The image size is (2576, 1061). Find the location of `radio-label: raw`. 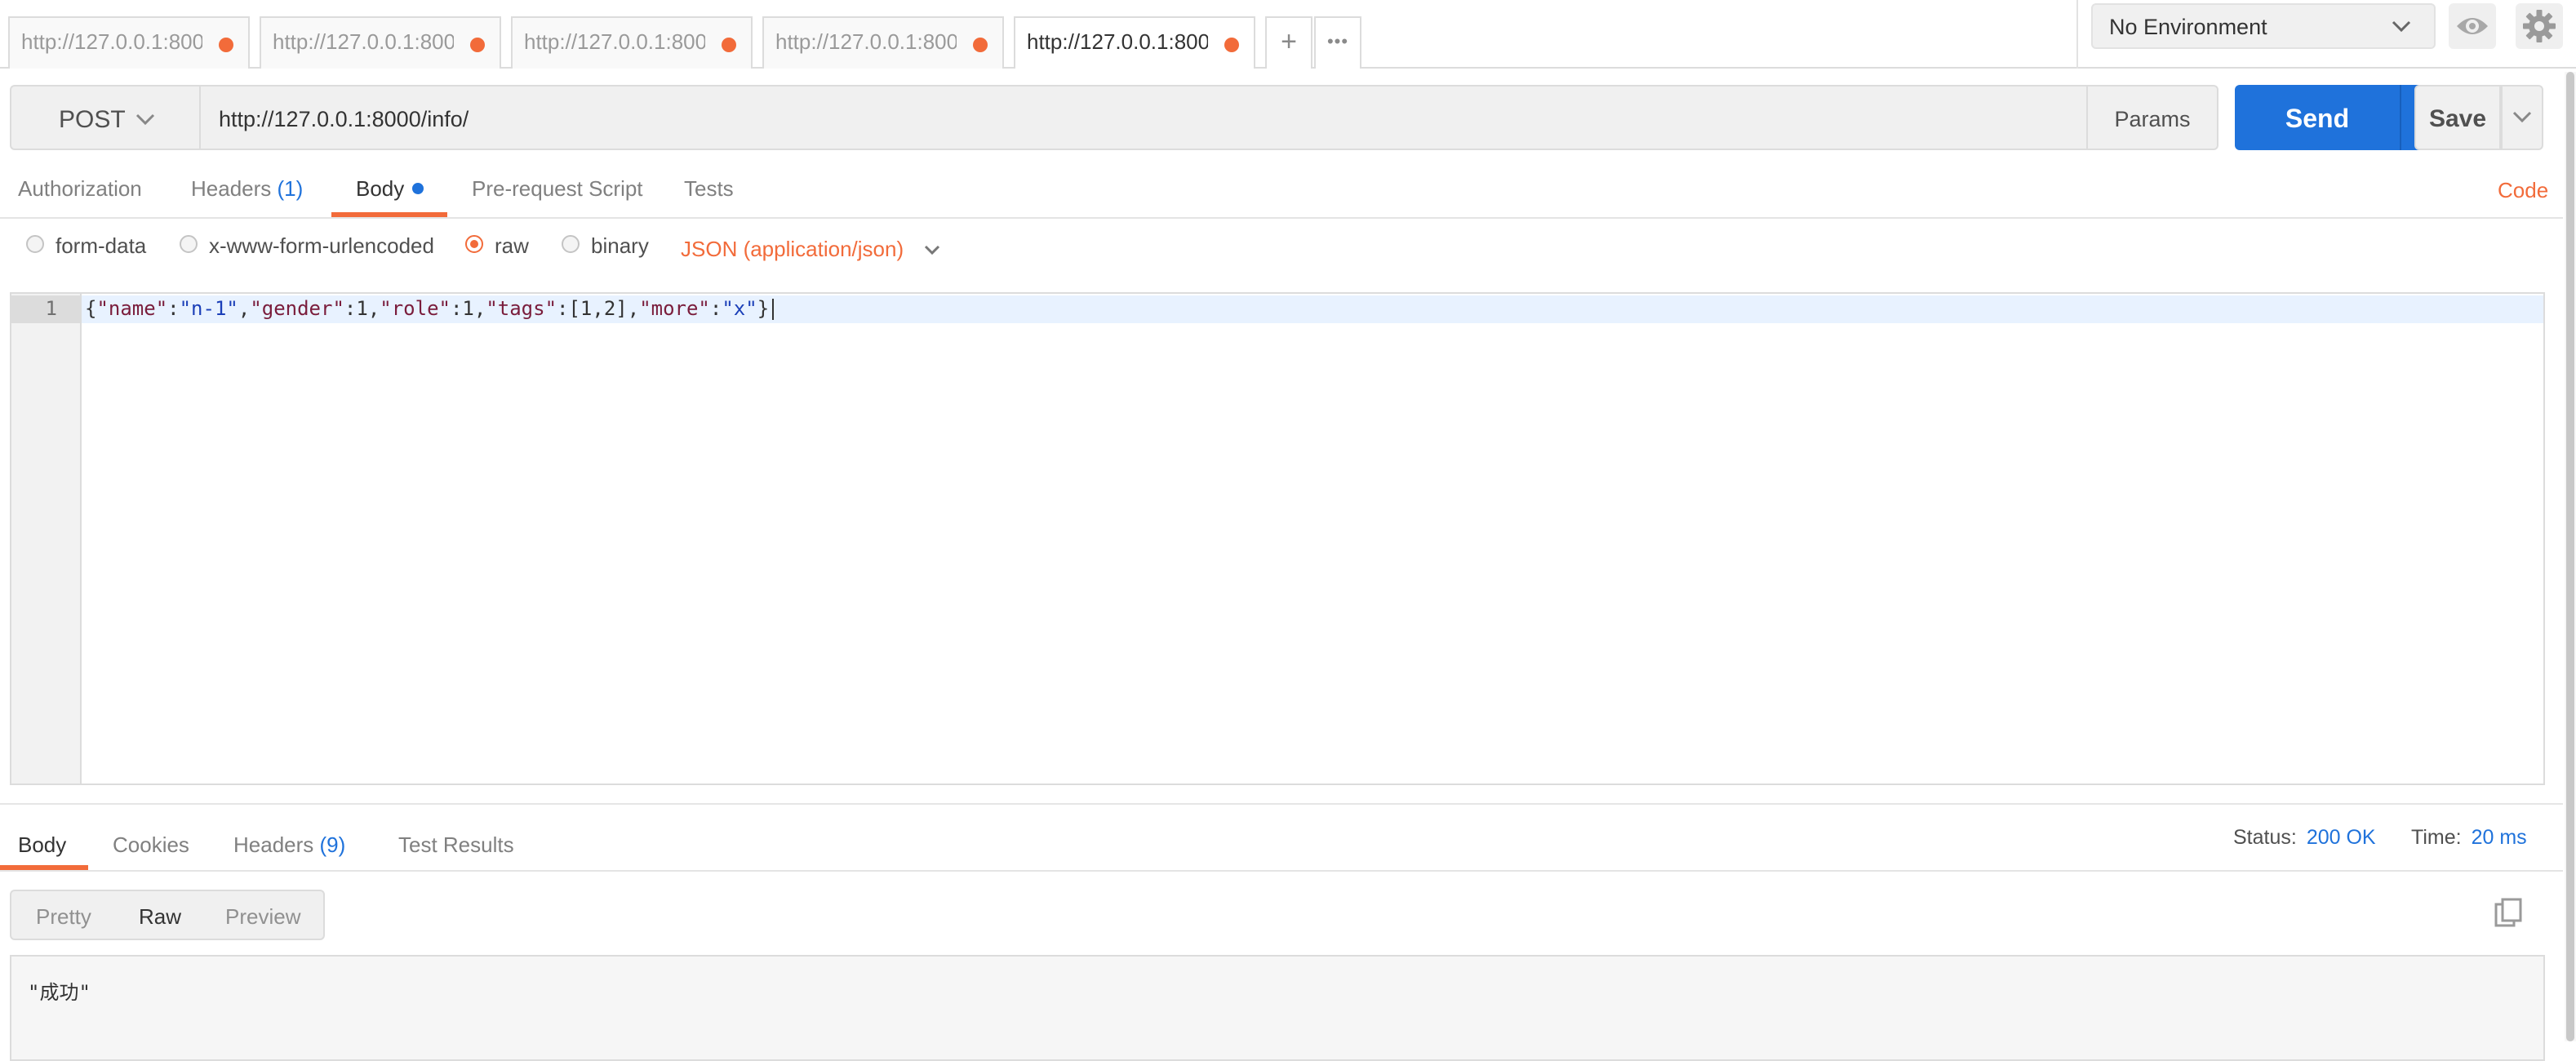

radio-label: raw is located at coordinates (512, 245).